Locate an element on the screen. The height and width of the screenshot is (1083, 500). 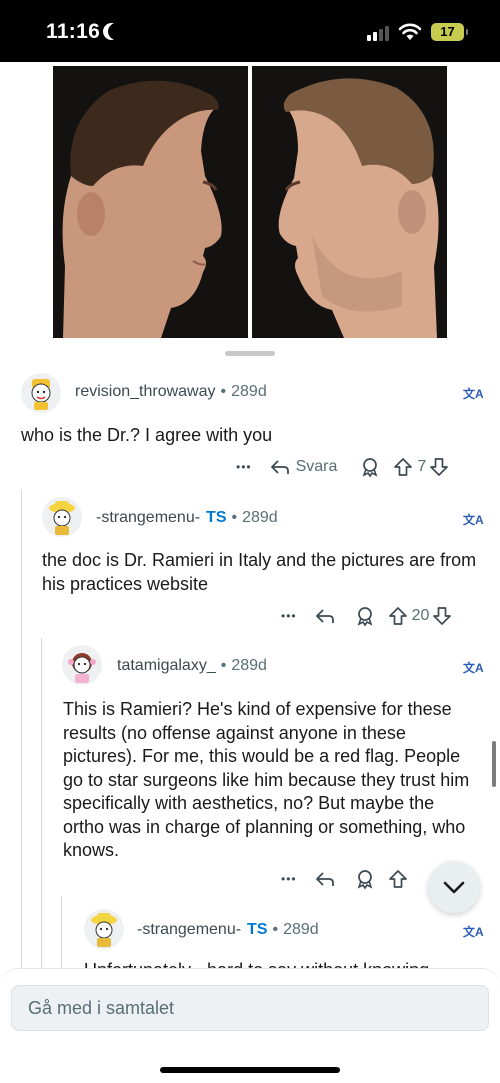
vote-count: 7 is located at coordinates (422, 466).